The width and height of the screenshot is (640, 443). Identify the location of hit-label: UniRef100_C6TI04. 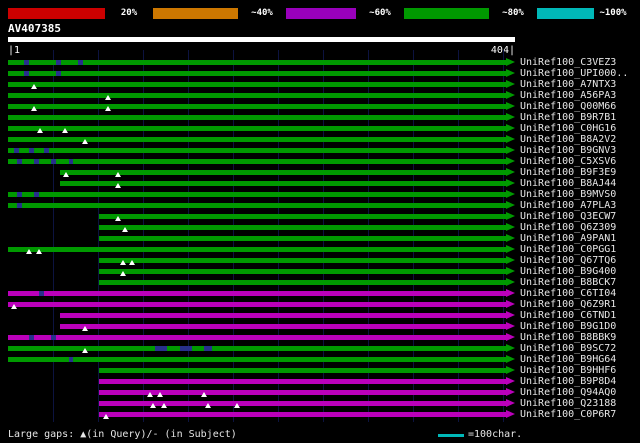
(568, 293).